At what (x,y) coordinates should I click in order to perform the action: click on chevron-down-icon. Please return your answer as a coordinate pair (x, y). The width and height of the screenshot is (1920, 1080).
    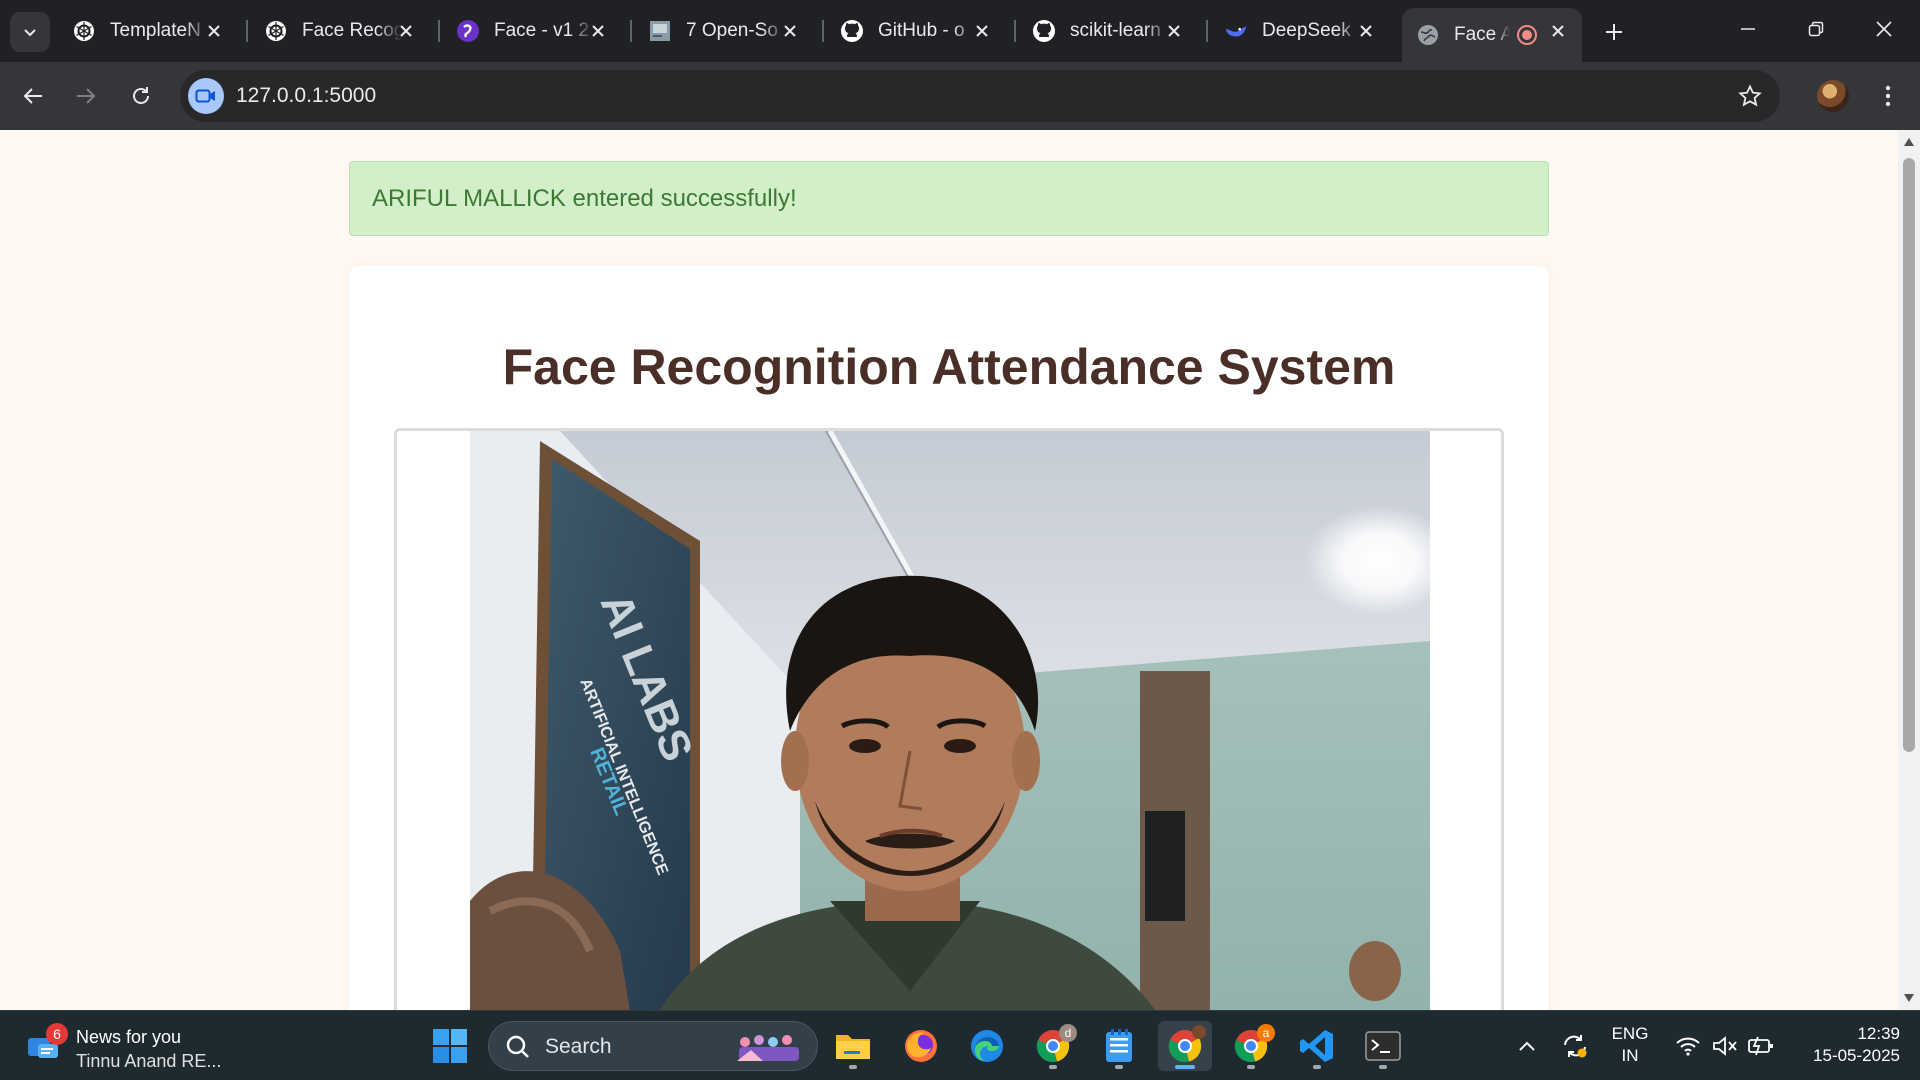
    Looking at the image, I should click on (30, 33).